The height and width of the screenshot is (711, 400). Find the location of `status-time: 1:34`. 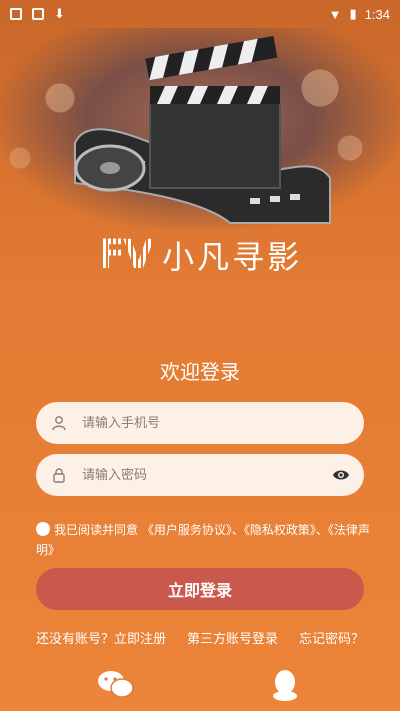

status-time: 1:34 is located at coordinates (377, 14).